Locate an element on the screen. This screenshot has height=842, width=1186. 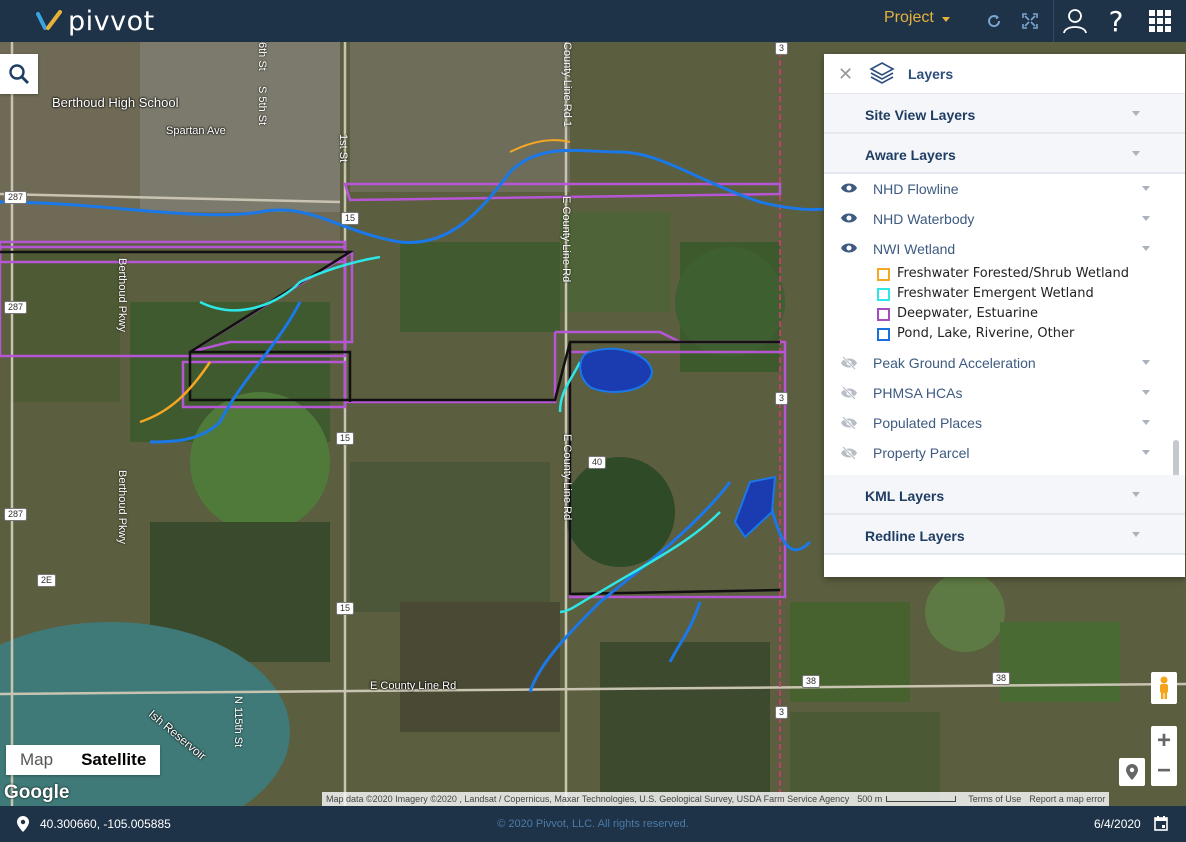
pivvot-logo: pivvot is located at coordinates (95, 21).